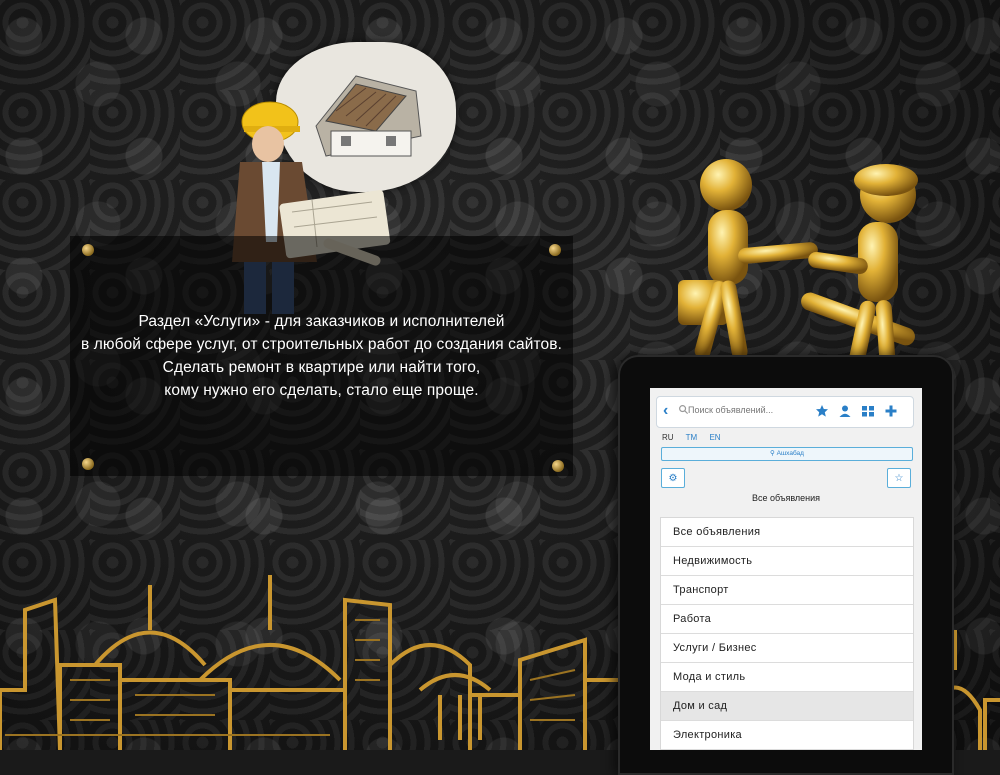 Image resolution: width=1000 pixels, height=775 pixels. Describe the element at coordinates (692, 437) in the screenshot. I see `lang-tm: TM` at that location.